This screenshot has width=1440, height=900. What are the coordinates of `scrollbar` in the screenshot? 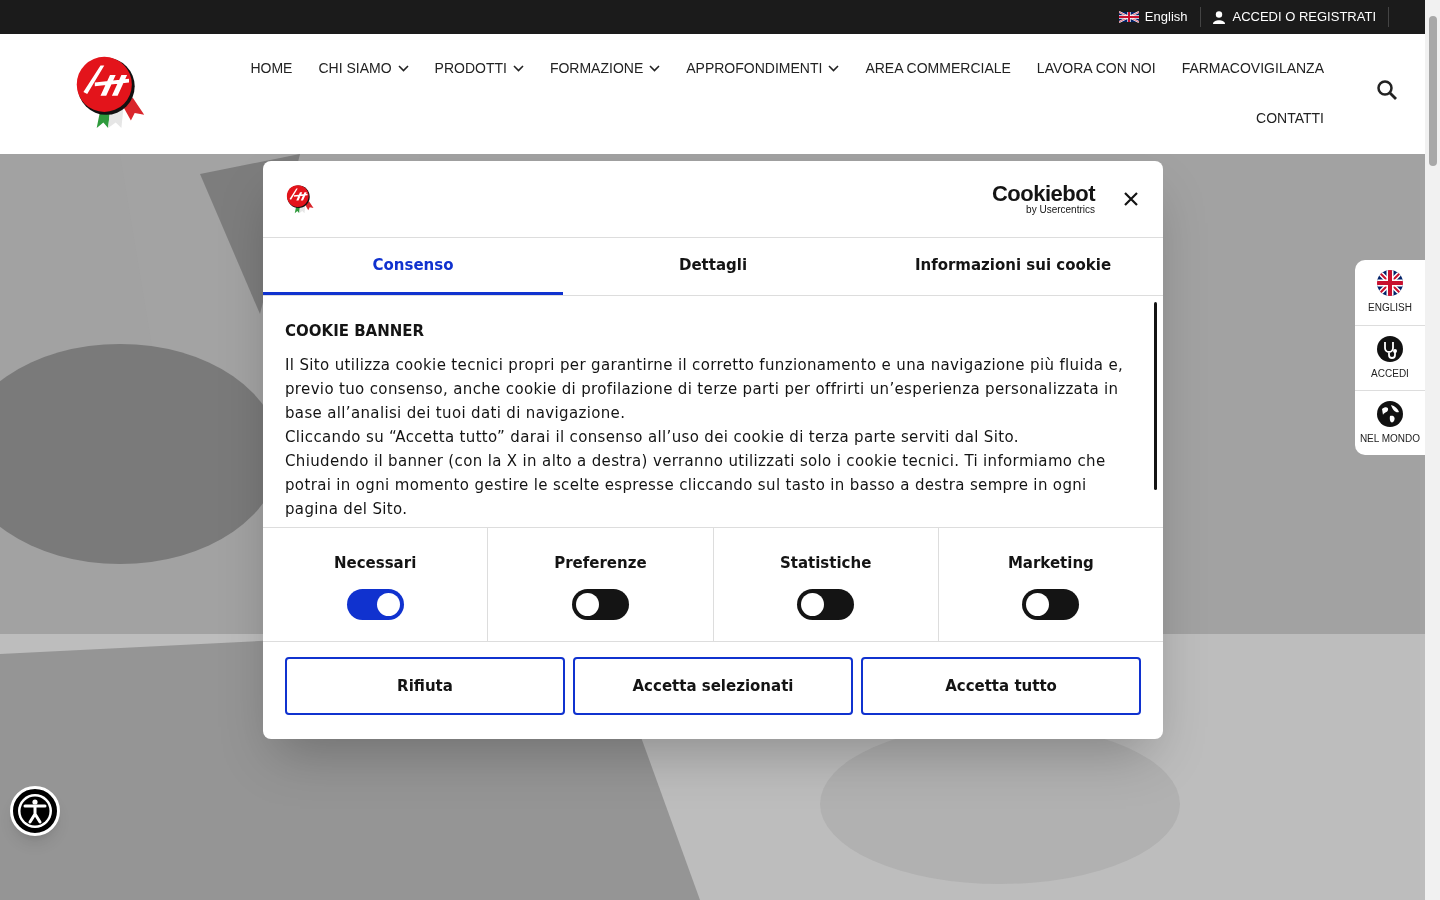 It's located at (1155, 396).